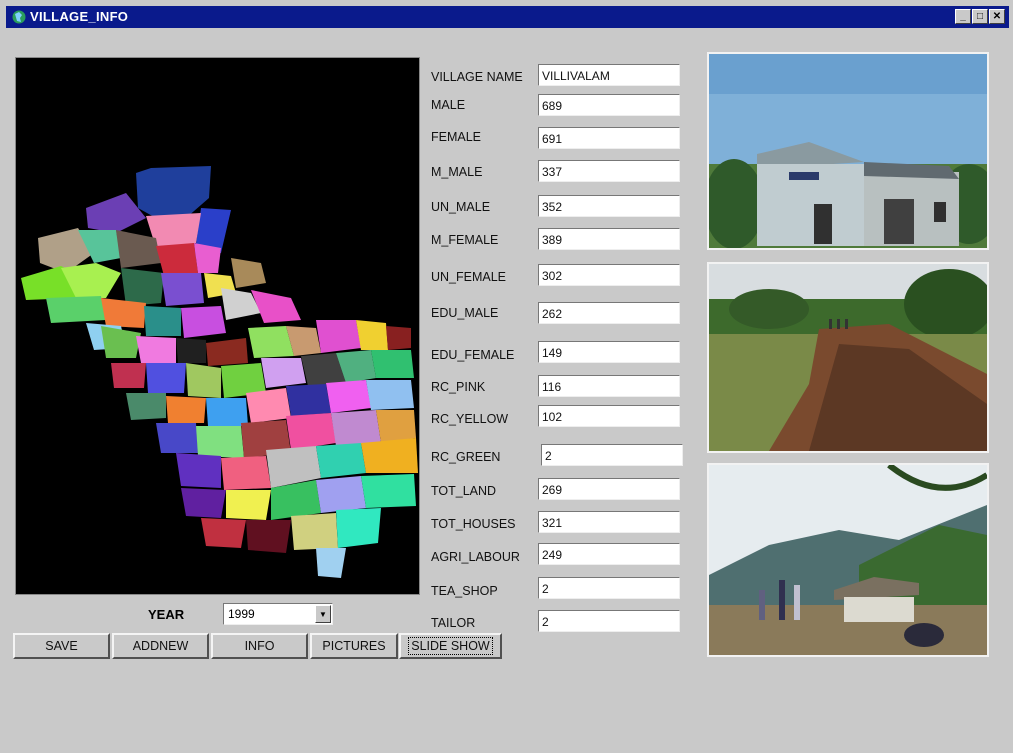  What do you see at coordinates (79, 16) in the screenshot?
I see `window-title: VILLAGE_INFO` at bounding box center [79, 16].